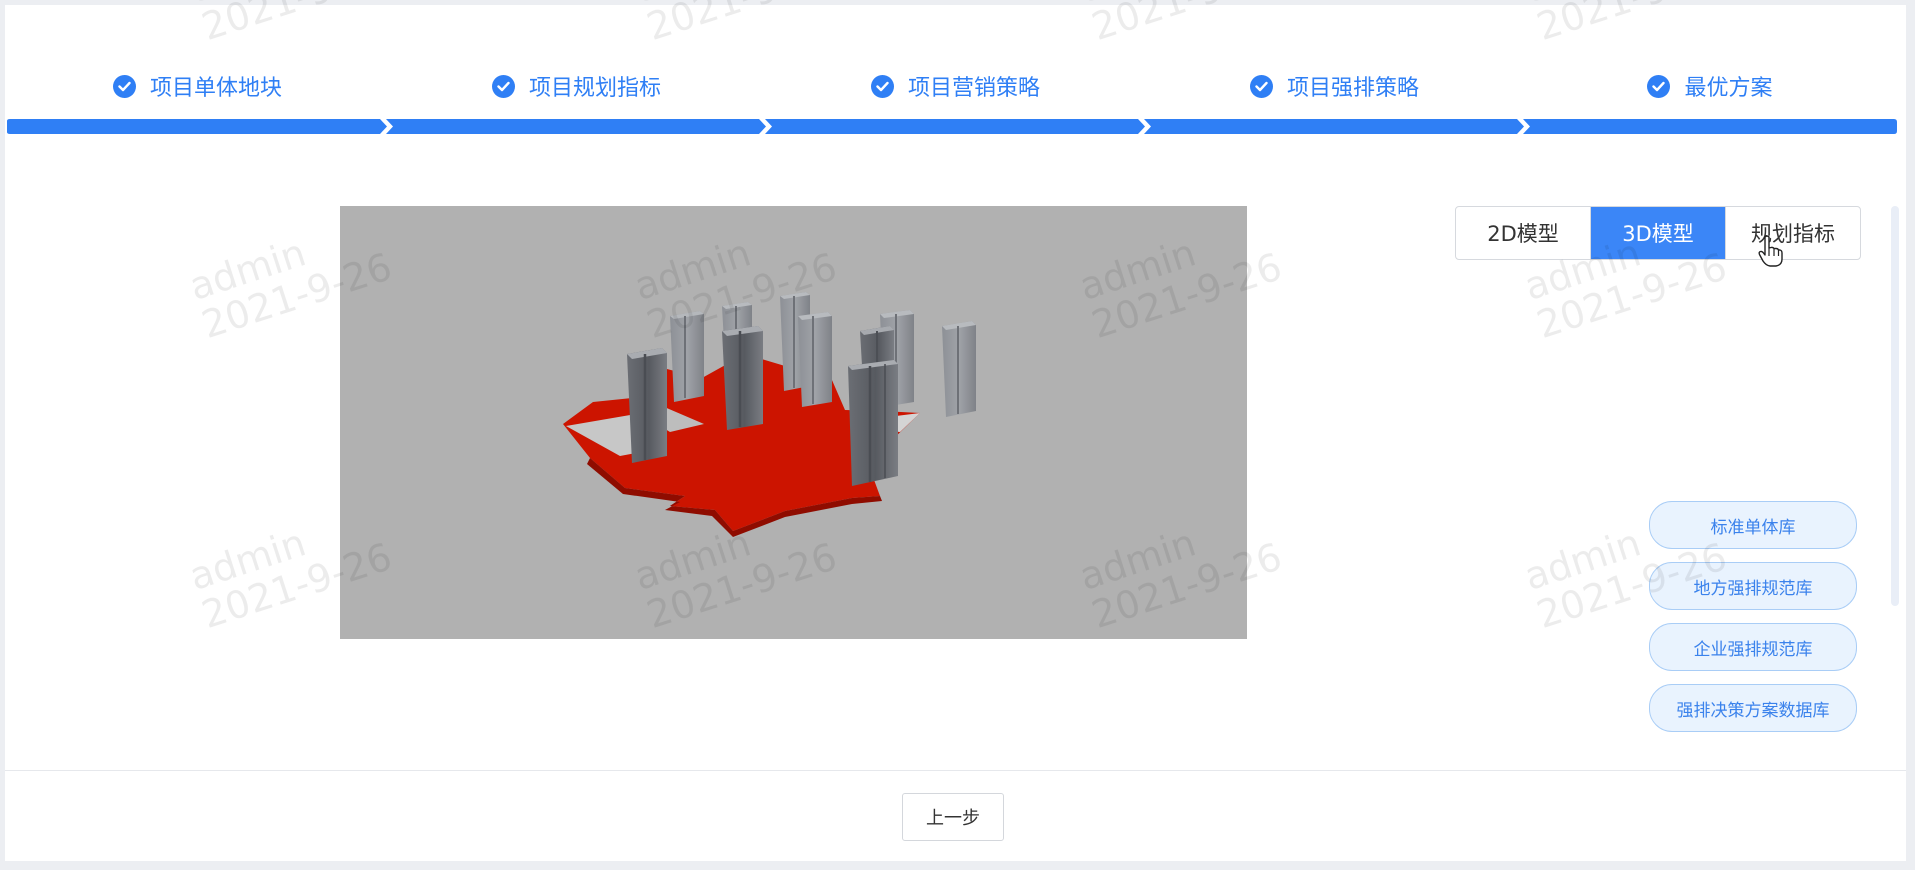  Describe the element at coordinates (953, 817) in the screenshot. I see `previous-step-button: 上一步` at that location.